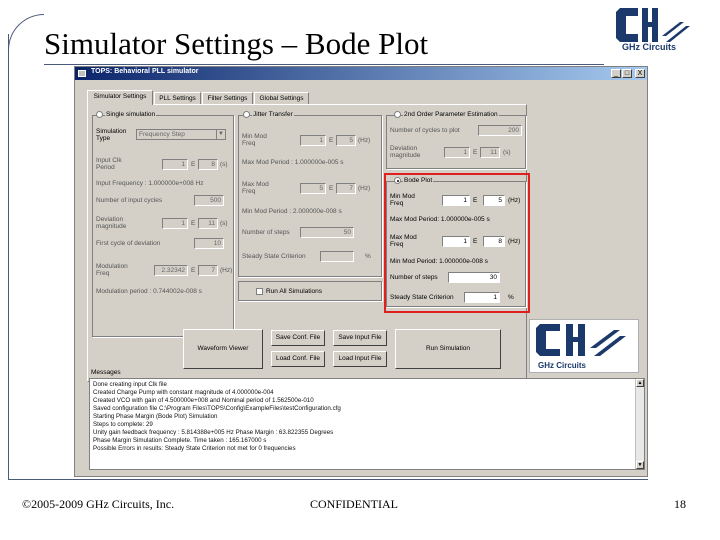 This screenshot has height=540, width=720. I want to click on jitter-max-mod-freq-label: Max Mod Freq, so click(255, 188).